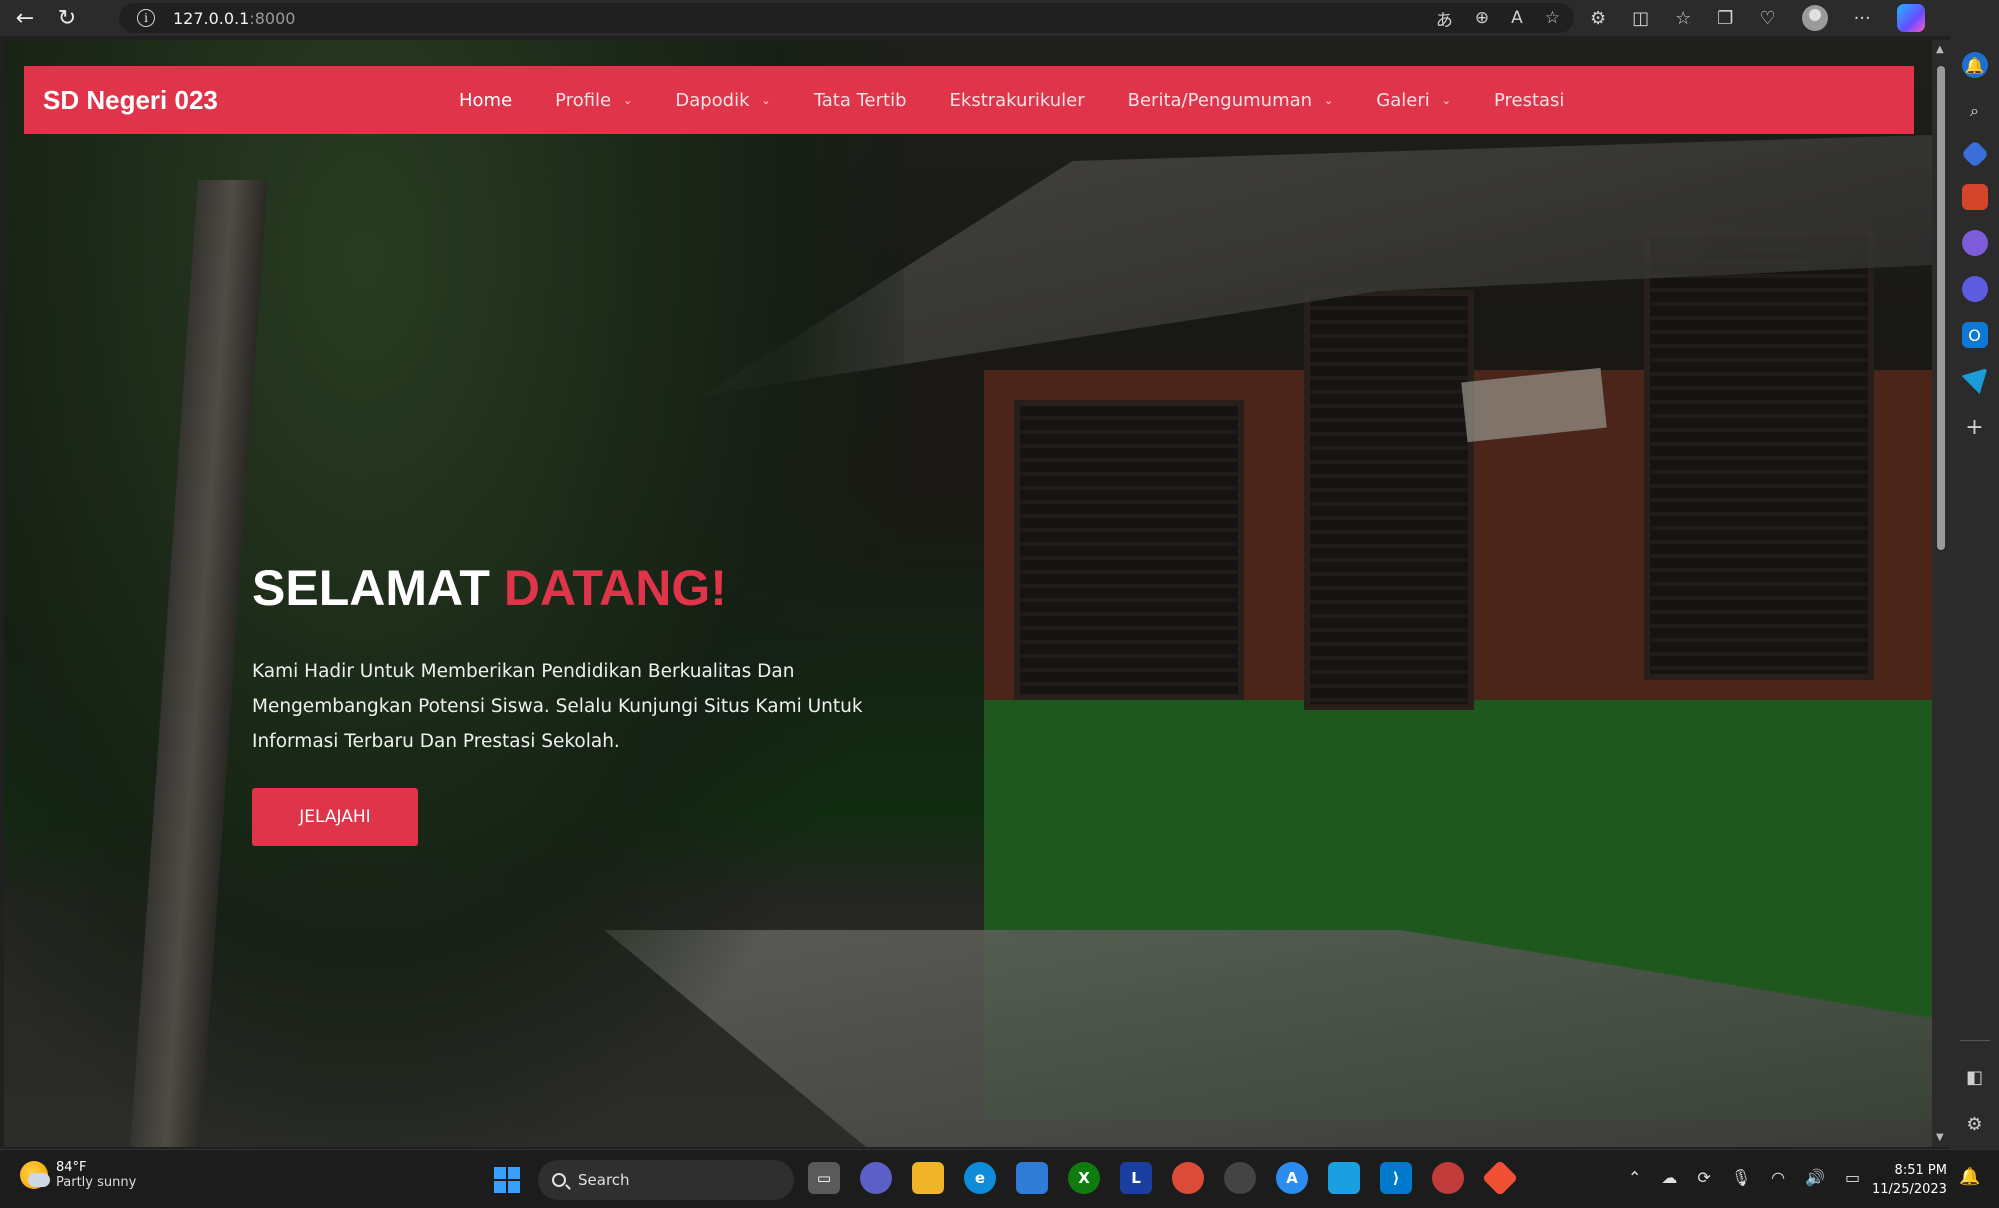  What do you see at coordinates (824, 1178) in the screenshot?
I see `task-view-icon: ▭` at bounding box center [824, 1178].